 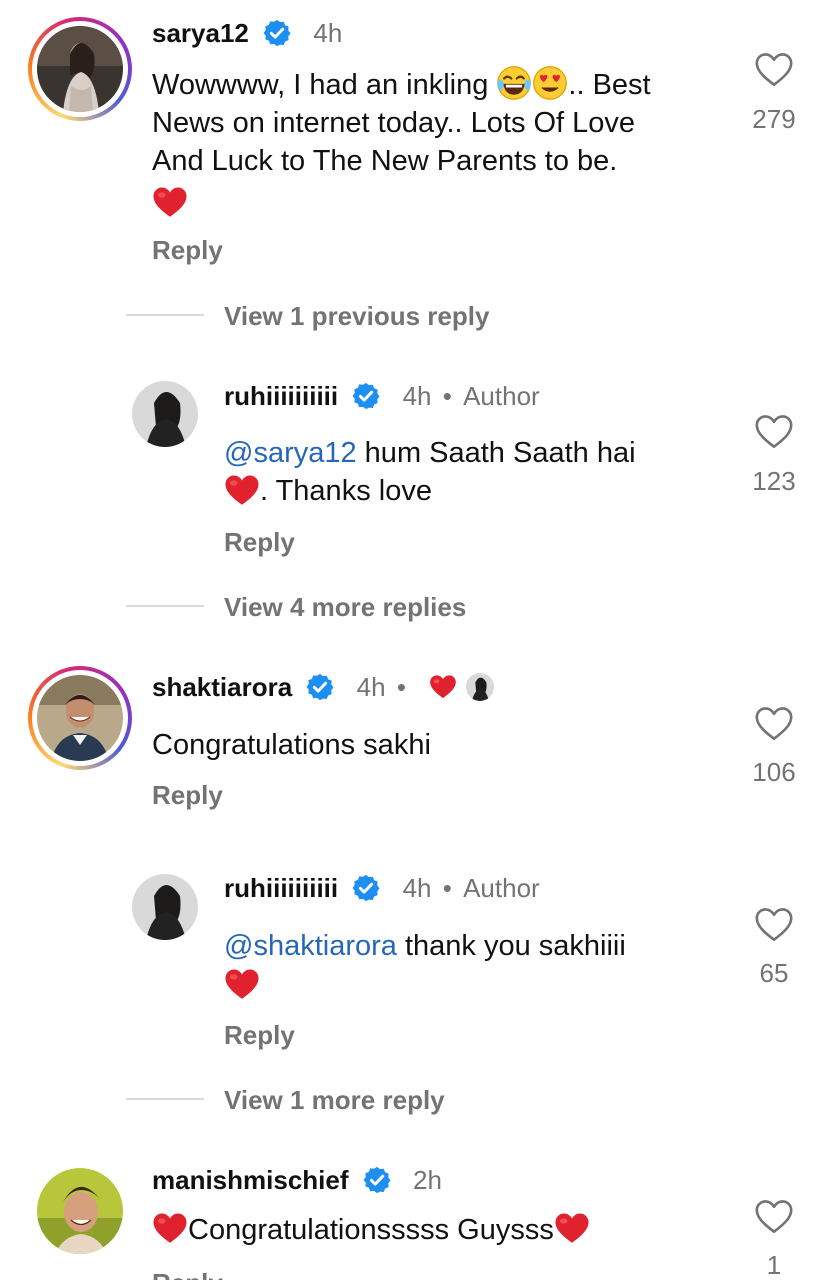 What do you see at coordinates (334, 1100) in the screenshot?
I see `view-replies-button: View 1 more reply` at bounding box center [334, 1100].